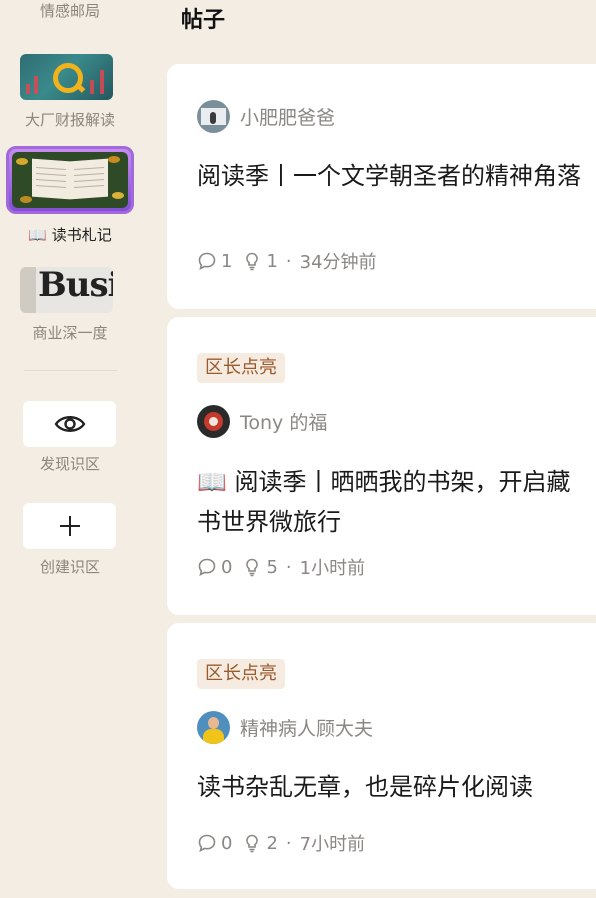  Describe the element at coordinates (338, 262) in the screenshot. I see `post-time: 34分钟前` at that location.